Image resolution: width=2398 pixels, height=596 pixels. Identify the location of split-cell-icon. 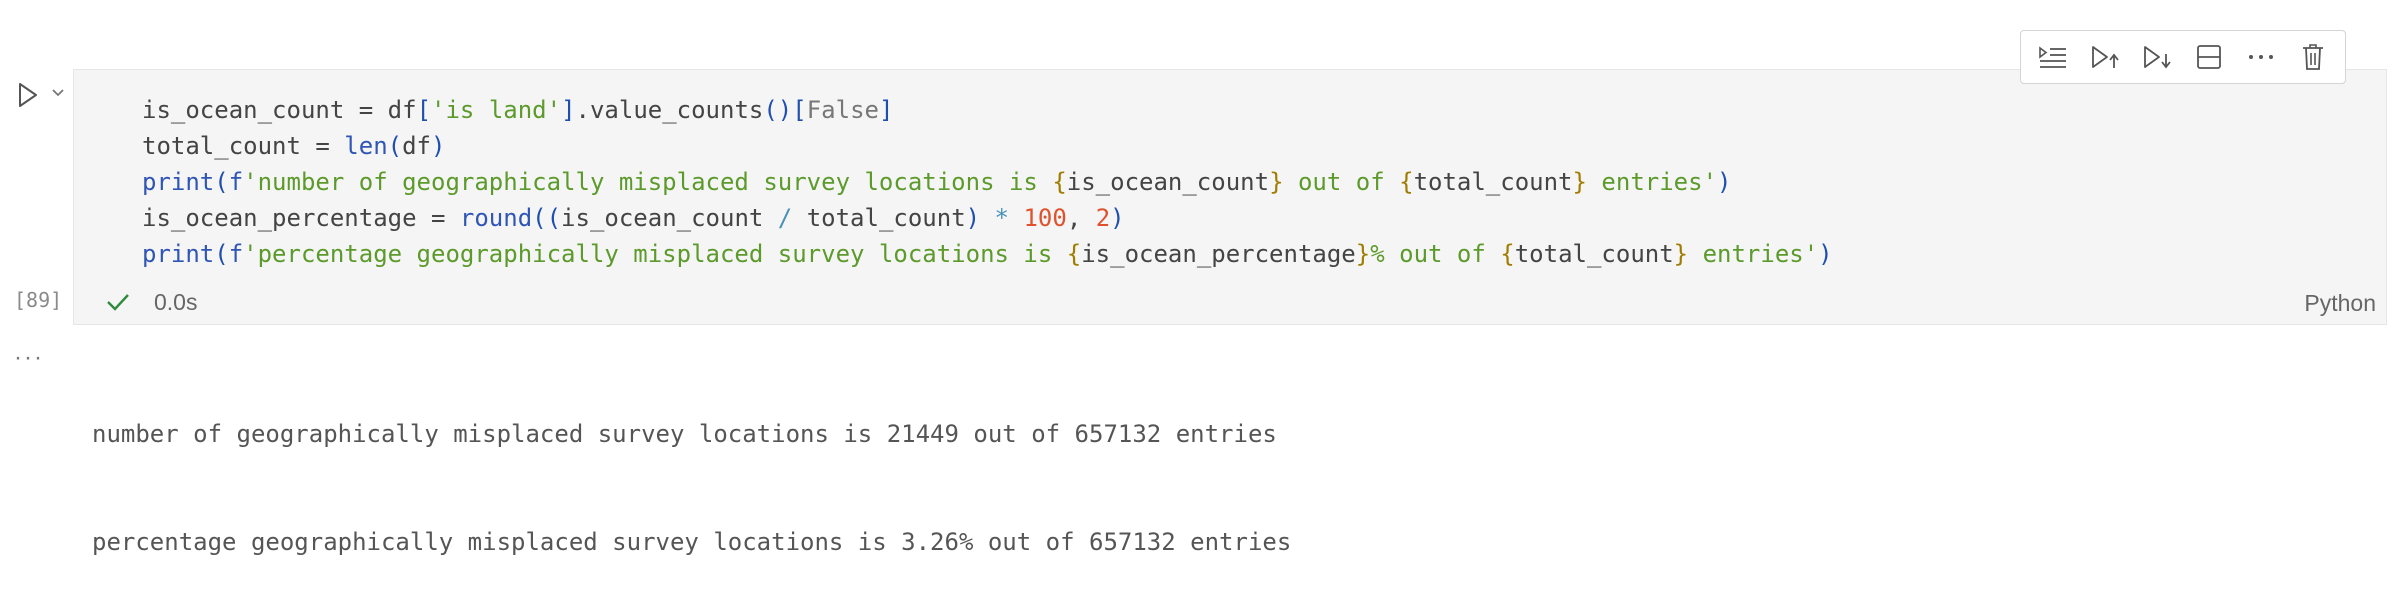
(2209, 57).